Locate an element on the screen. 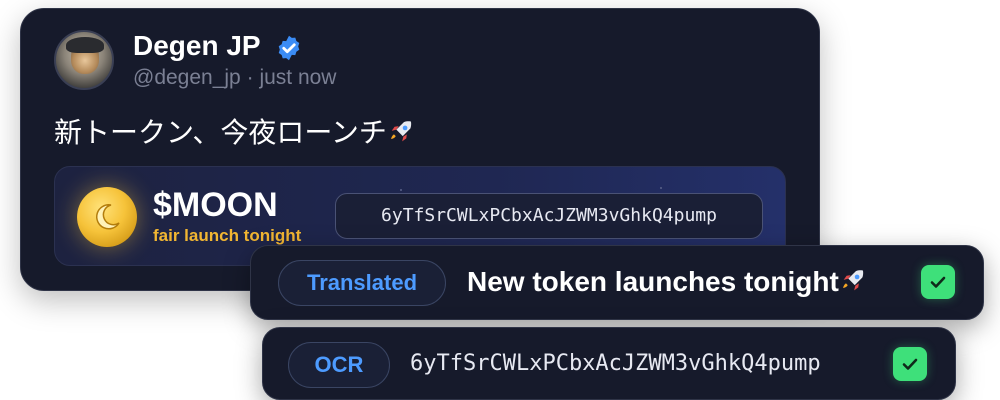 The height and width of the screenshot is (400, 1000). author-meta: @degen_jp · just now is located at coordinates (234, 78).